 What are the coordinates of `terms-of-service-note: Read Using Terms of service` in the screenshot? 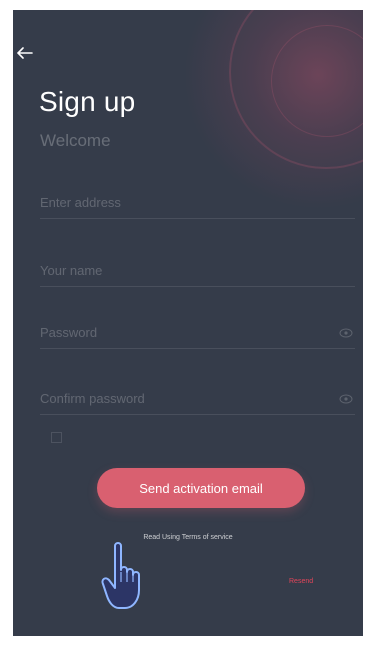 It's located at (188, 537).